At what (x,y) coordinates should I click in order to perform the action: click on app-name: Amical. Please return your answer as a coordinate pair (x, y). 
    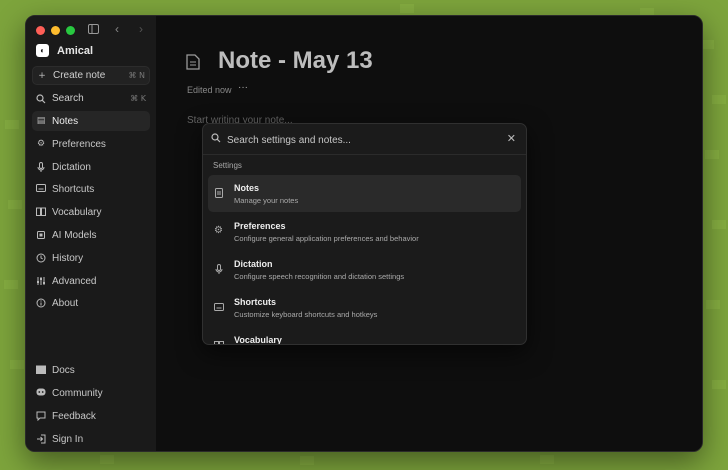
    Looking at the image, I should click on (75, 50).